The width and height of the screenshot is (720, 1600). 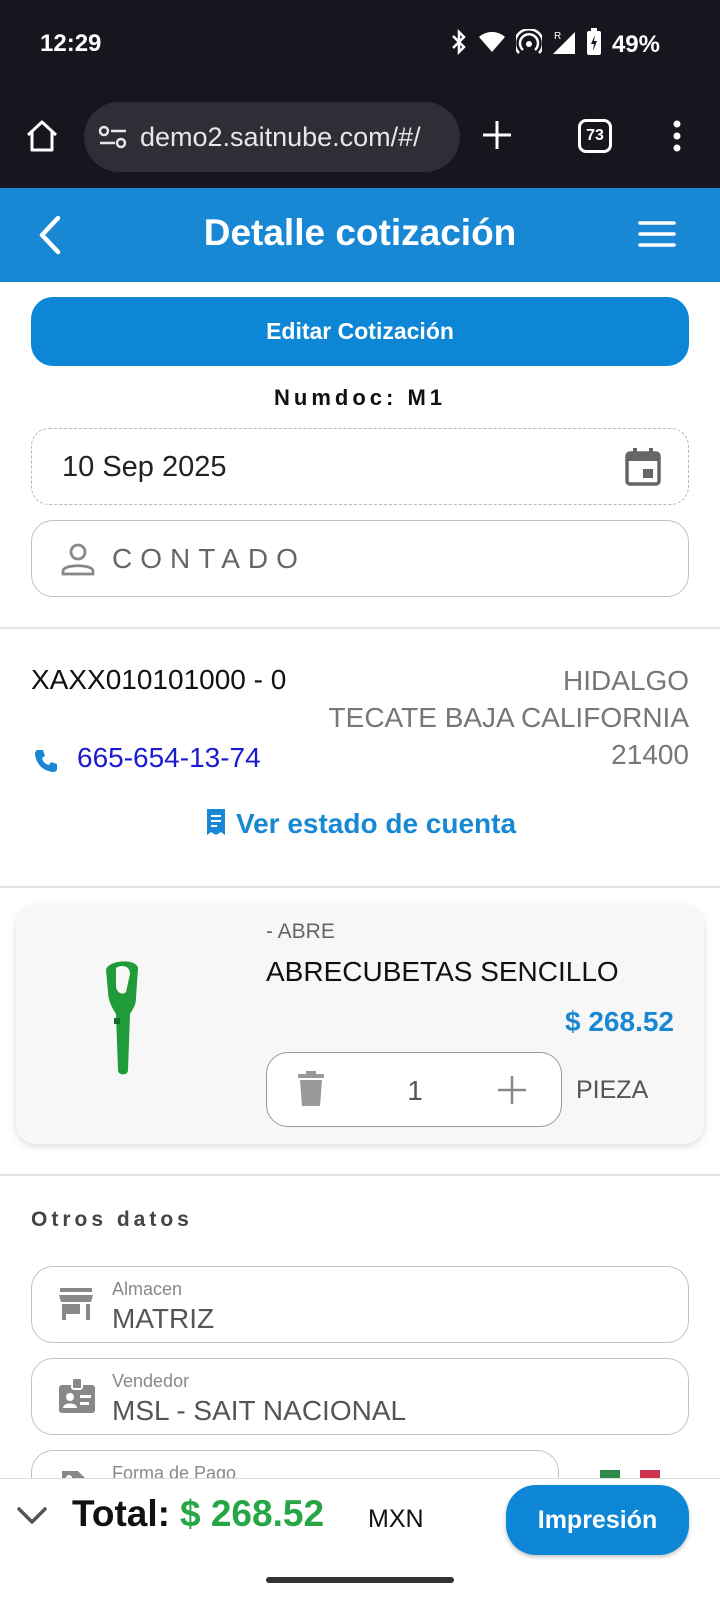 What do you see at coordinates (459, 44) in the screenshot?
I see `bluetooth-icon` at bounding box center [459, 44].